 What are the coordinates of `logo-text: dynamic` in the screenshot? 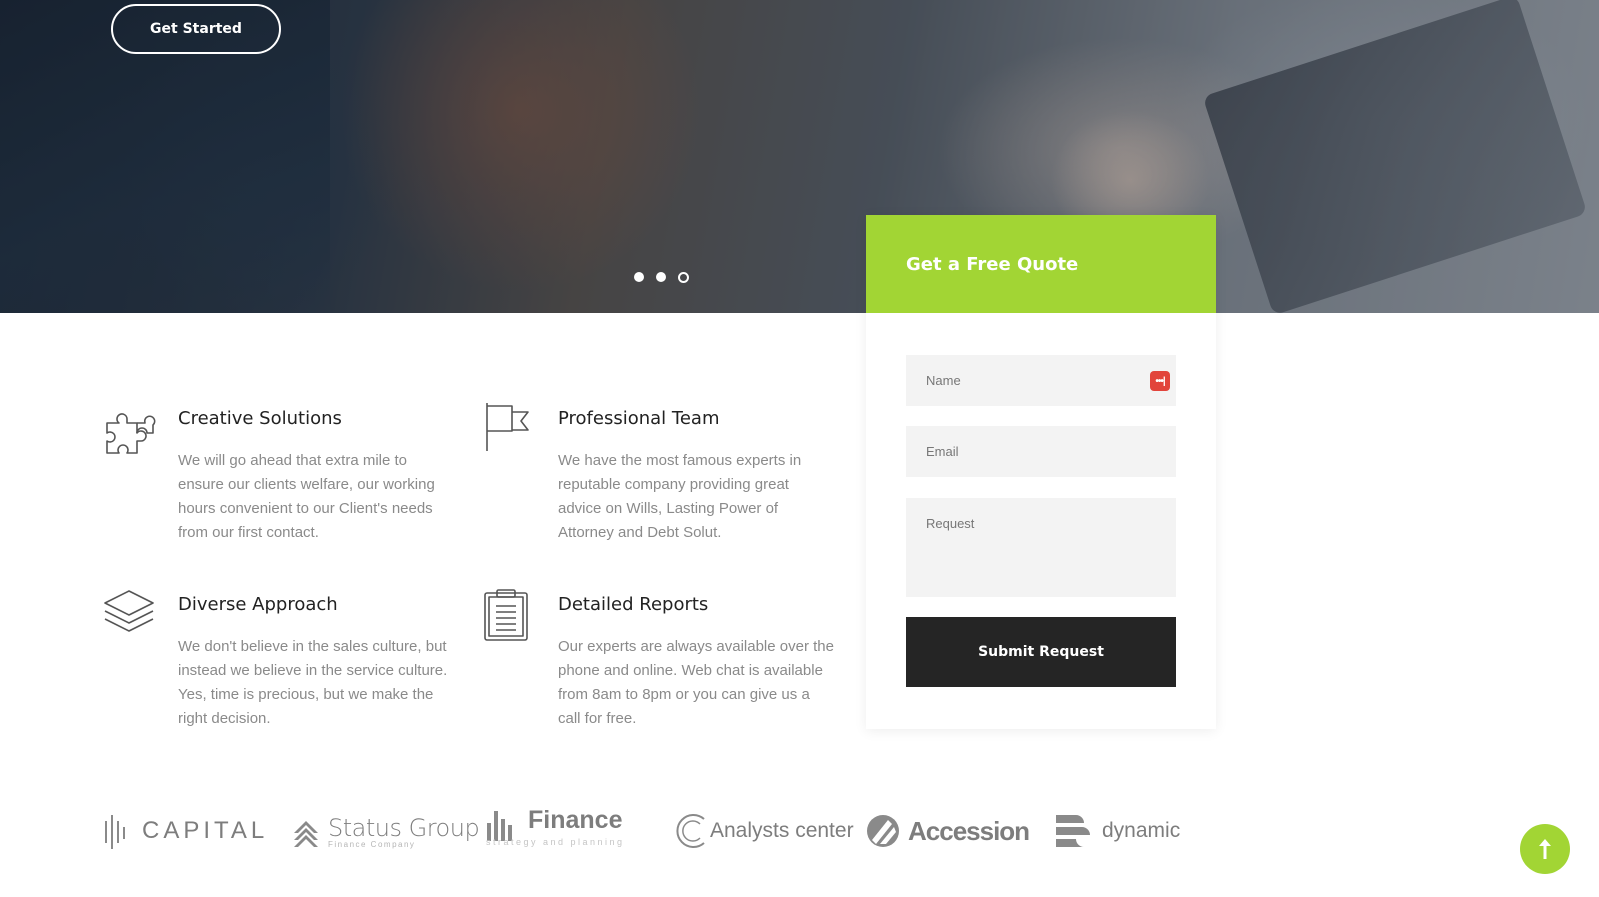 It's located at (1141, 830).